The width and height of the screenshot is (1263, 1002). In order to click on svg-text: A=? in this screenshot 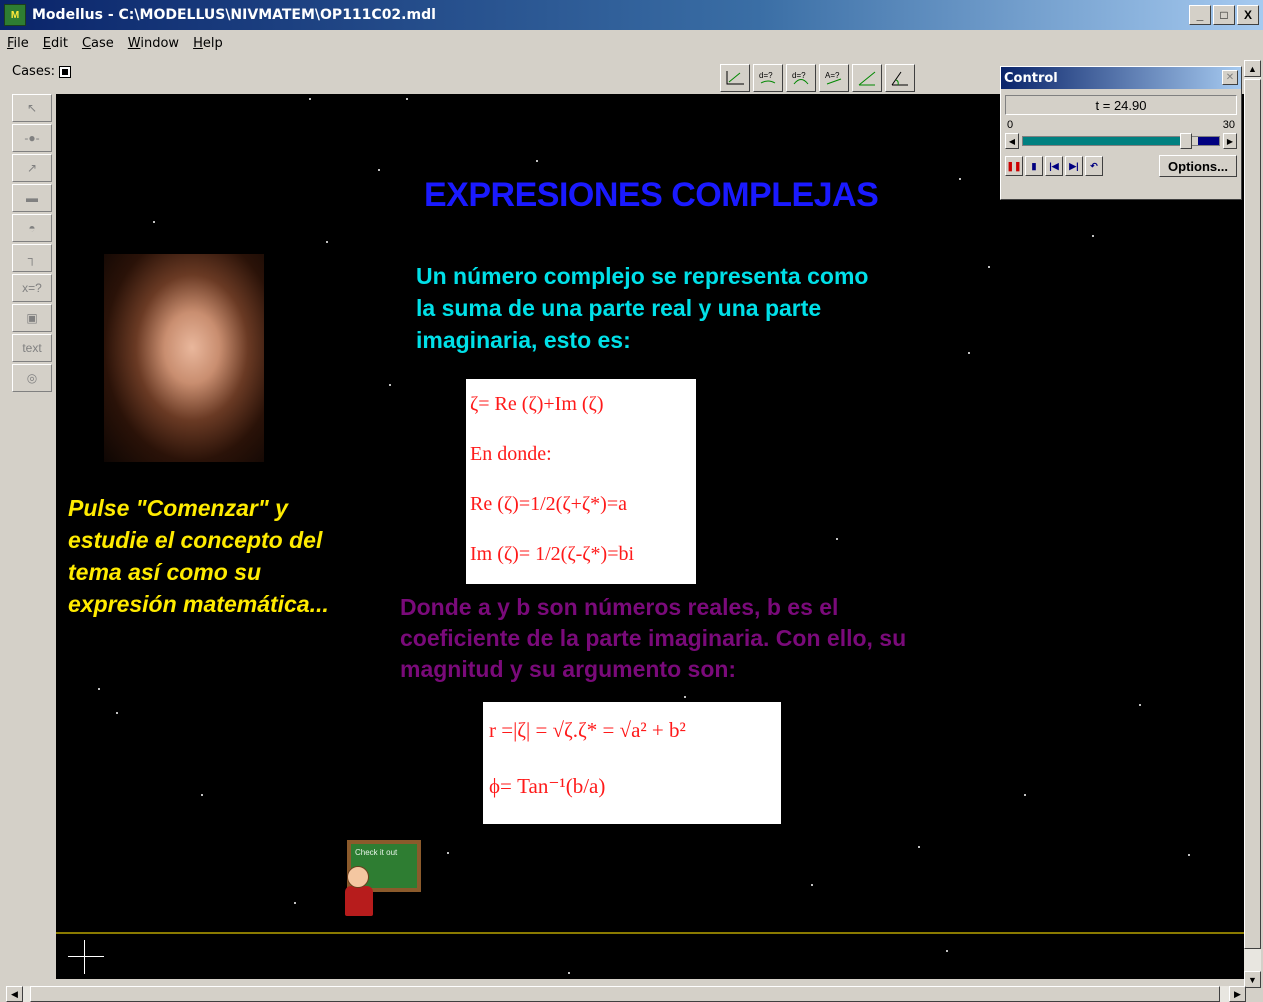, I will do `click(832, 75)`.